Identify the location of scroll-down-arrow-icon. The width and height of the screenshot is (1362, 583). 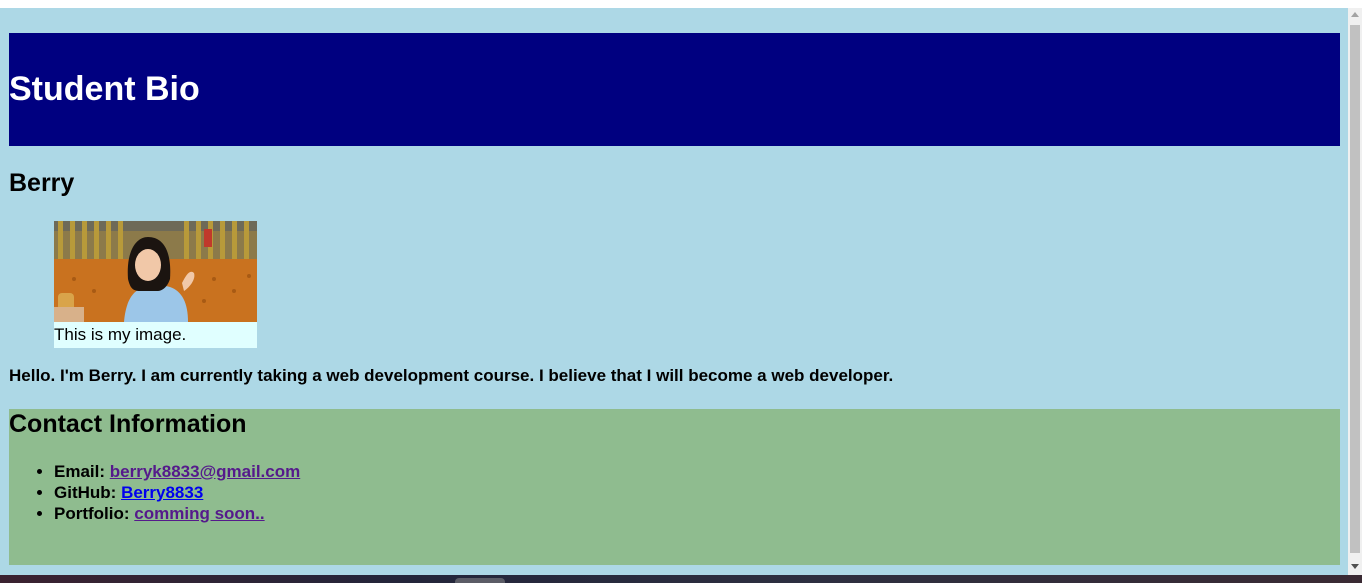
(1355, 566).